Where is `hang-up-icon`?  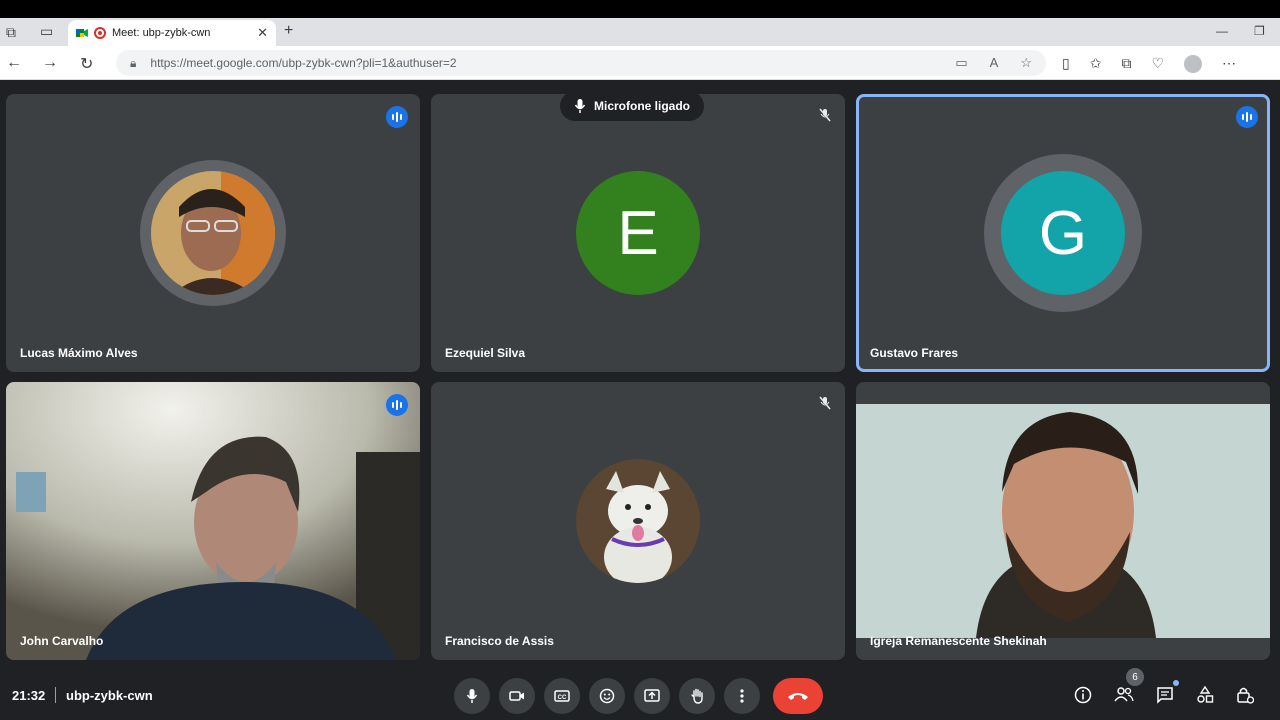
hang-up-icon is located at coordinates (798, 696).